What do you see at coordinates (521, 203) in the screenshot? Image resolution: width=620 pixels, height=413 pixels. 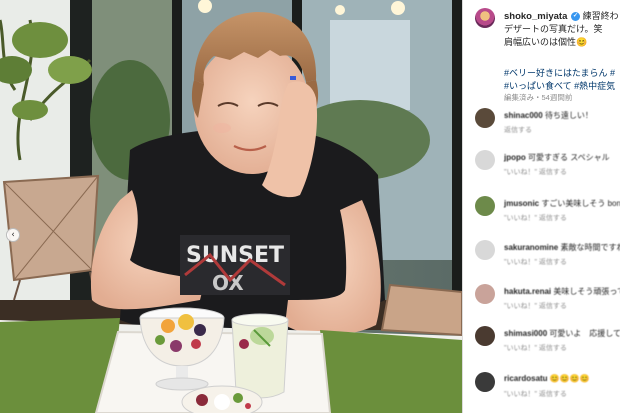 I see `commenter-username: jmusonic` at bounding box center [521, 203].